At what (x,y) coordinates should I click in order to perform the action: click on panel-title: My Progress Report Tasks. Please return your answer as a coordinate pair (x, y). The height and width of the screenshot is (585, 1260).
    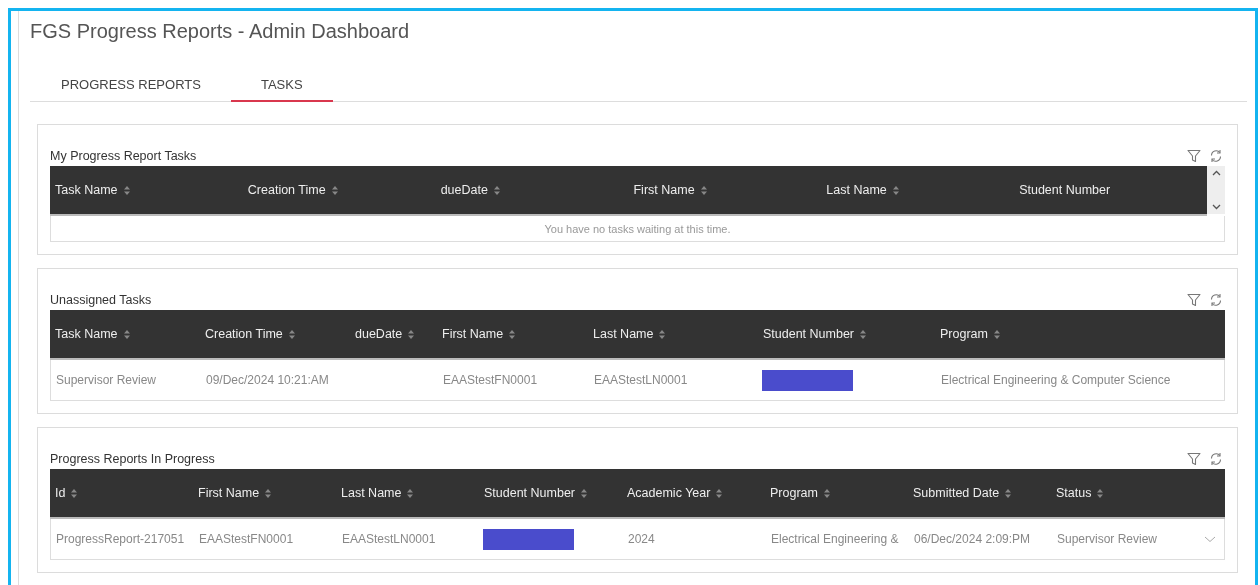
    Looking at the image, I should click on (123, 156).